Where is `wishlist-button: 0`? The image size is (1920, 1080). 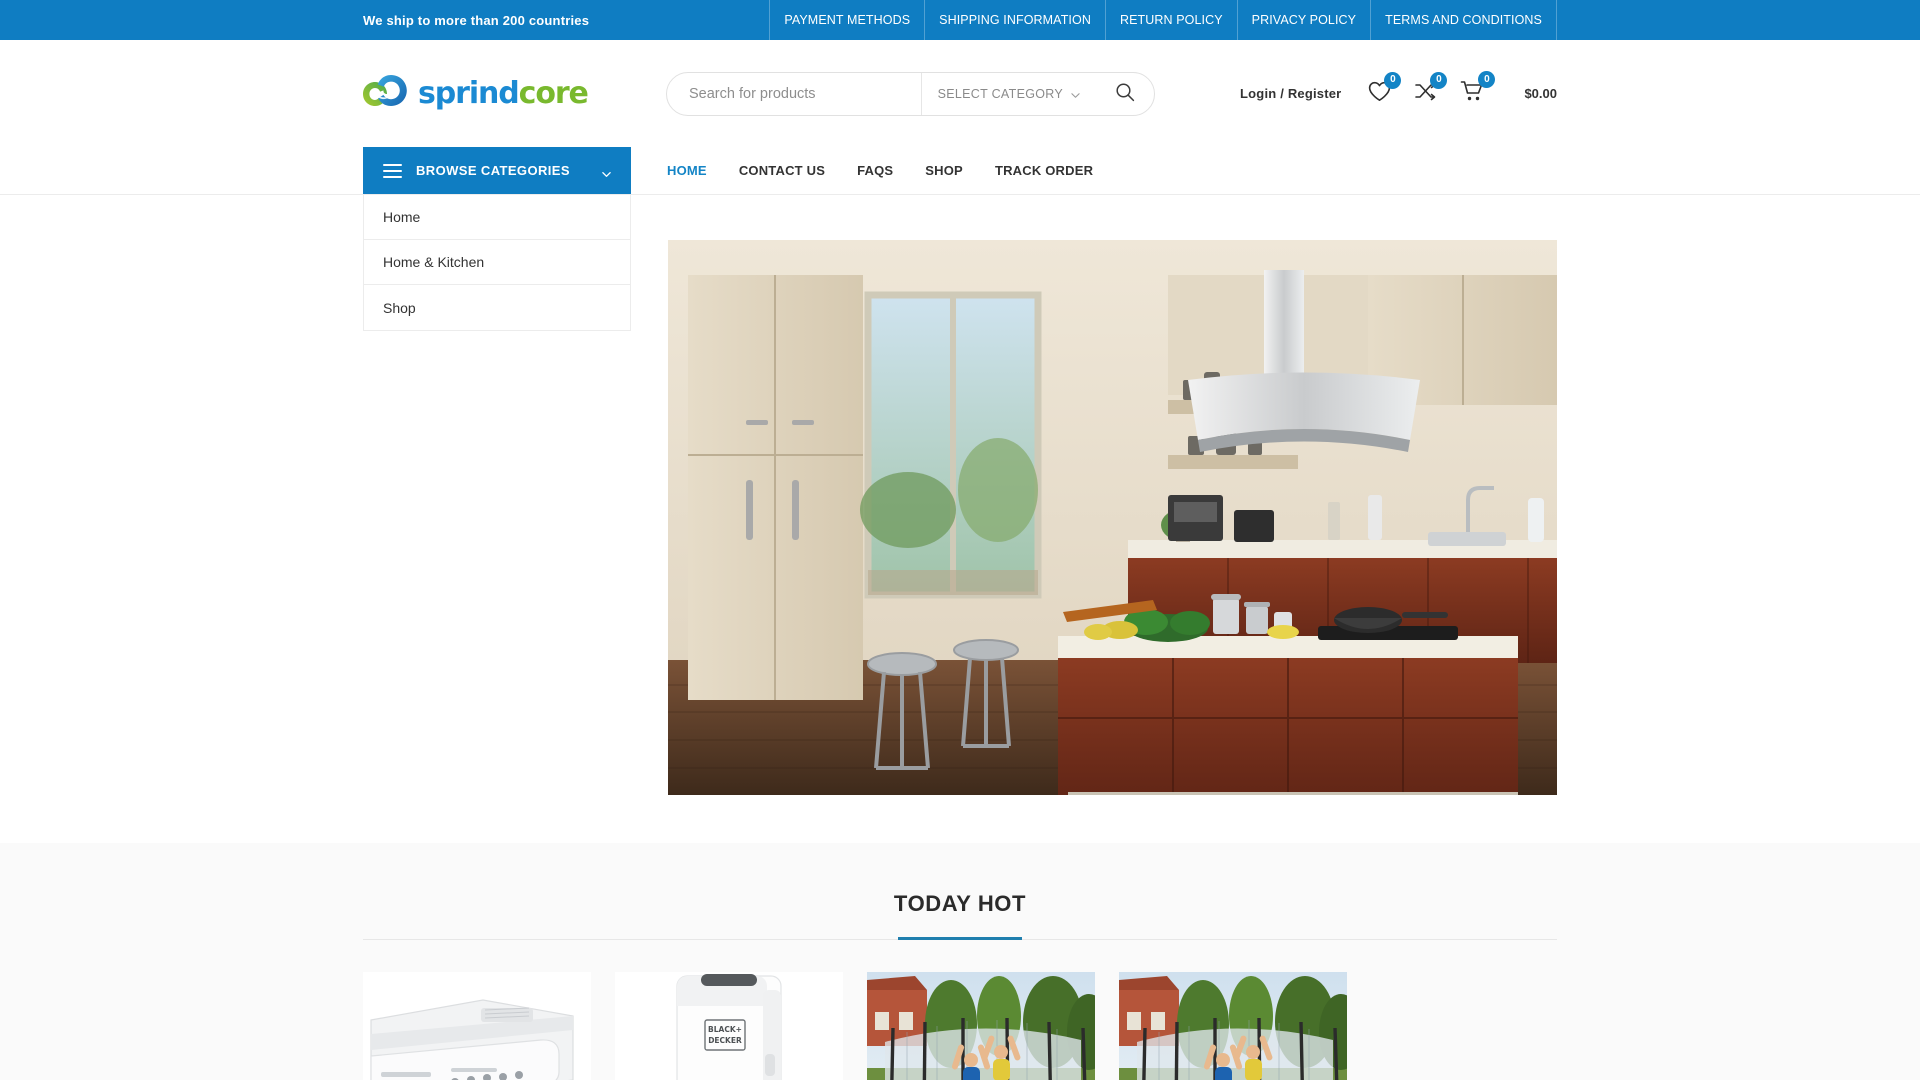
wishlist-button: 0 is located at coordinates (1385, 89).